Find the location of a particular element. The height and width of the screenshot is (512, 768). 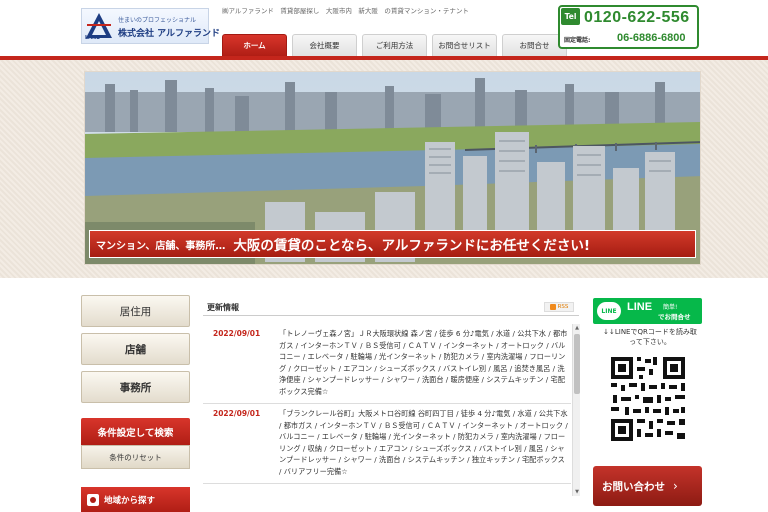

logo-tagline: 住まいのプロフェッショナル is located at coordinates (157, 20).